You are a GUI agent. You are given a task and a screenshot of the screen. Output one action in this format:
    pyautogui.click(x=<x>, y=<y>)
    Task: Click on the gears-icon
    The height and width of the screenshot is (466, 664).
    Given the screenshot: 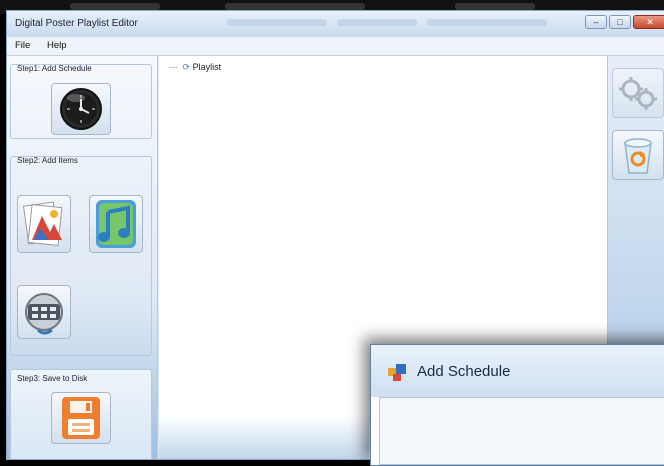 What is the action you would take?
    pyautogui.click(x=638, y=93)
    